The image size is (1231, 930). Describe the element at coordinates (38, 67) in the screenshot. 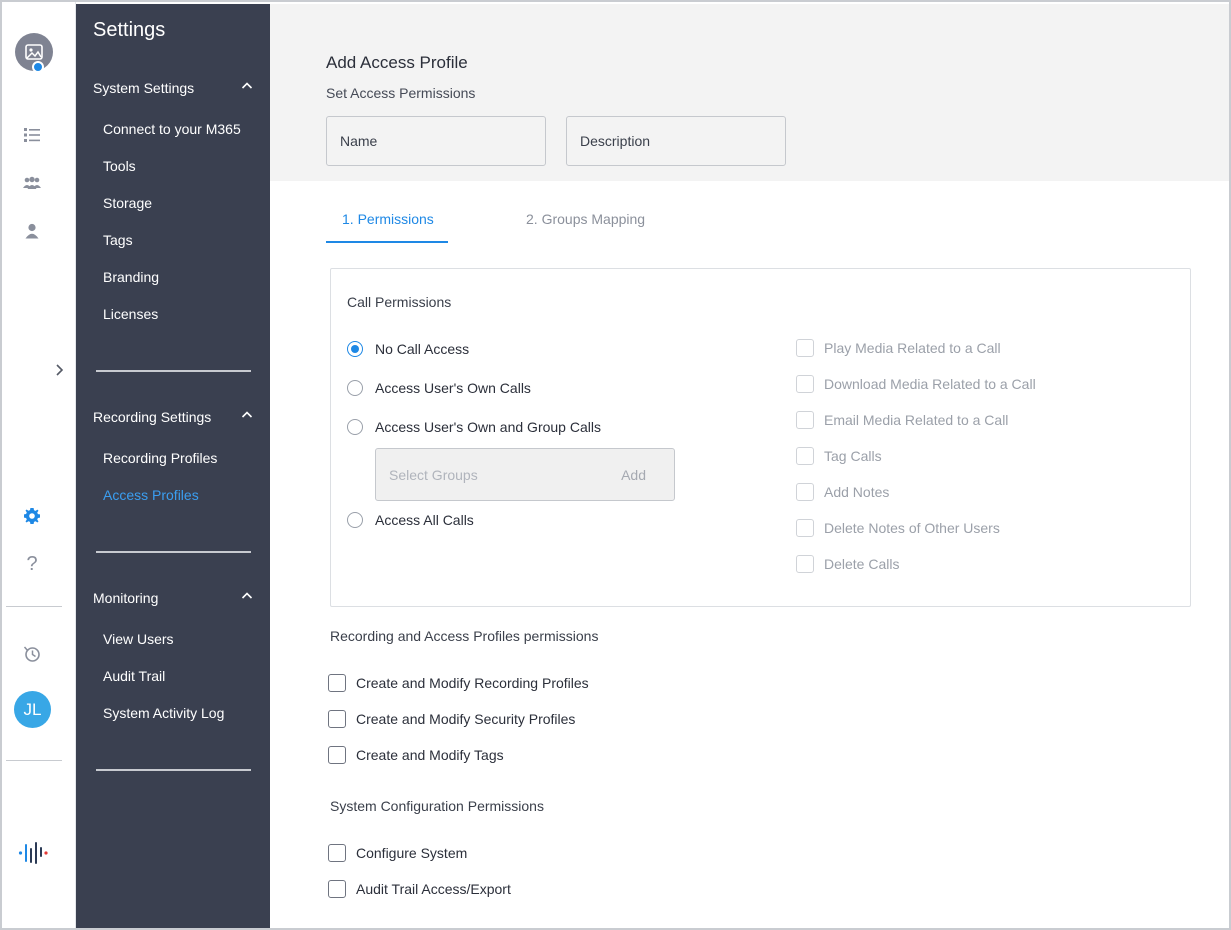

I see `add-photo-badge` at that location.